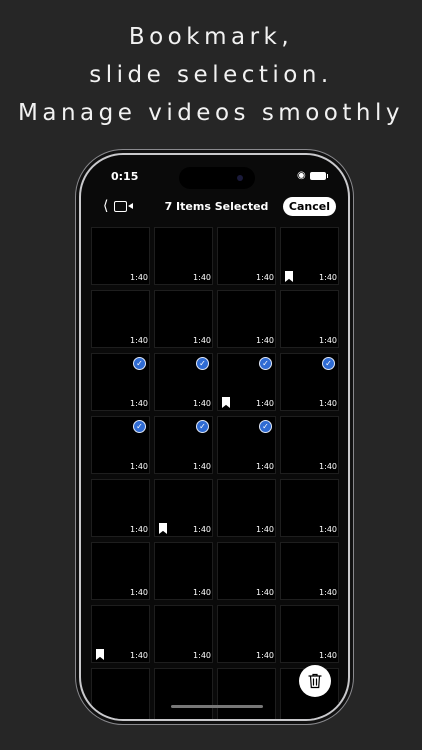 The image size is (422, 750). Describe the element at coordinates (76, 316) in the screenshot. I see `volume-up-button` at that location.